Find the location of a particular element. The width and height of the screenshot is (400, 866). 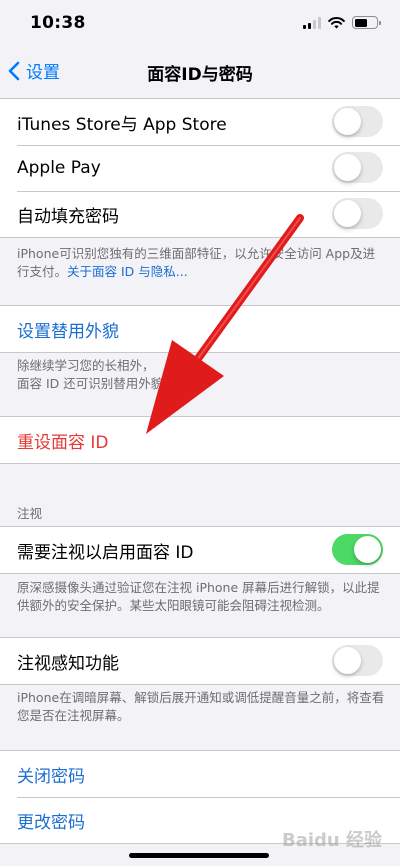

alternate-appearance-description: 除继续学习您的长相外， 面容 ID 还可识别替用外貌。 is located at coordinates (202, 375).